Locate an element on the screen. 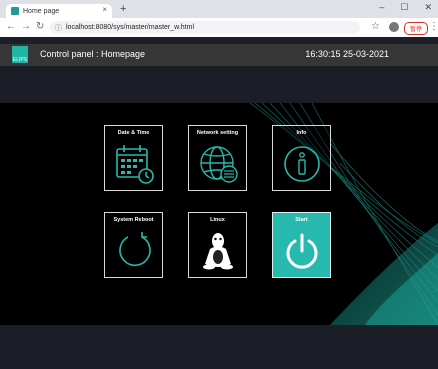 The height and width of the screenshot is (369, 438). footer-area is located at coordinates (219, 347).